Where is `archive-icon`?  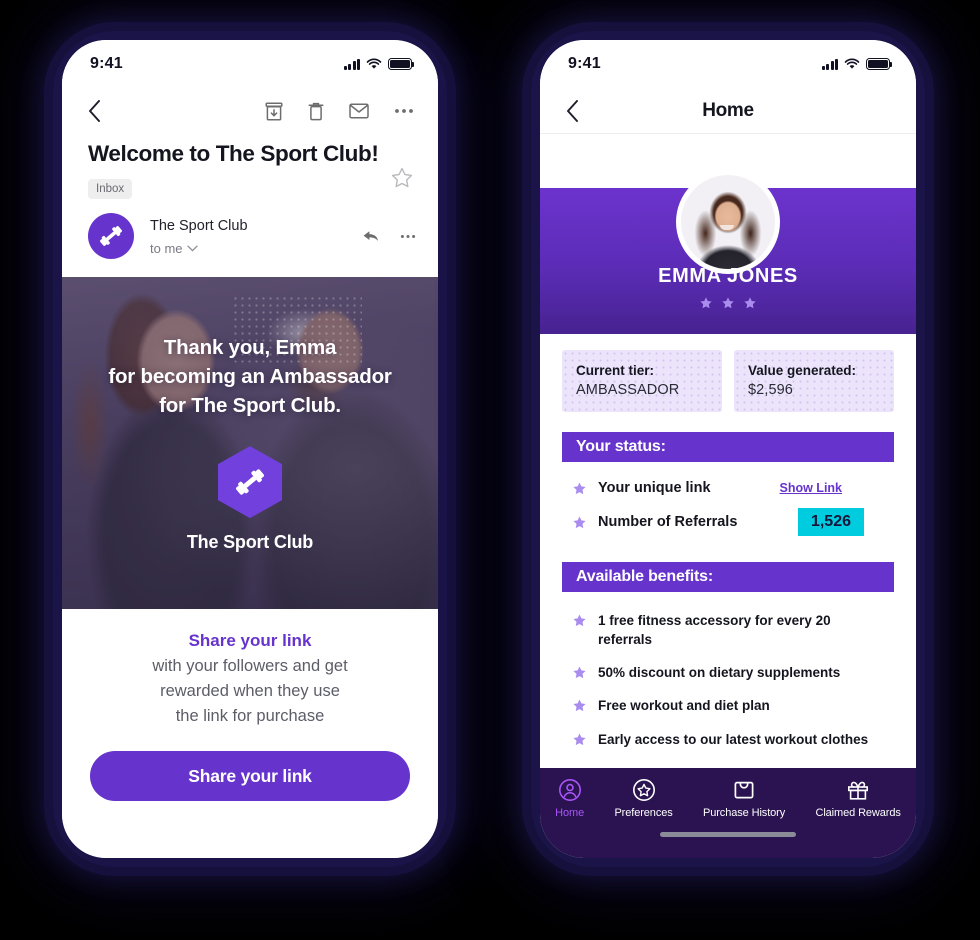 archive-icon is located at coordinates (274, 111).